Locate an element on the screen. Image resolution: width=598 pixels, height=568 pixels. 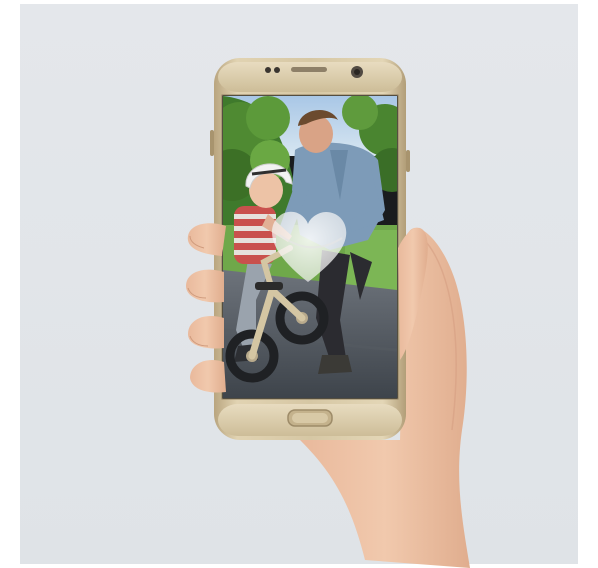
speaker-grille is located at coordinates (309, 69).